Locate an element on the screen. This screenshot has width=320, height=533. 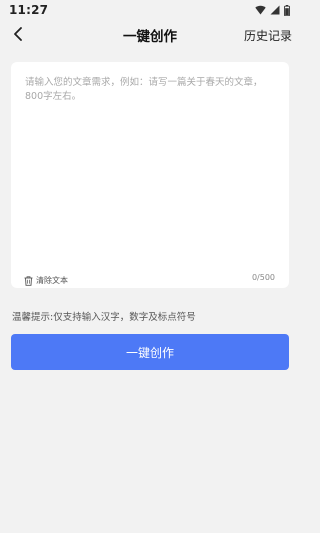
nav-bar: 一键创作 历史记录 is located at coordinates (150, 35).